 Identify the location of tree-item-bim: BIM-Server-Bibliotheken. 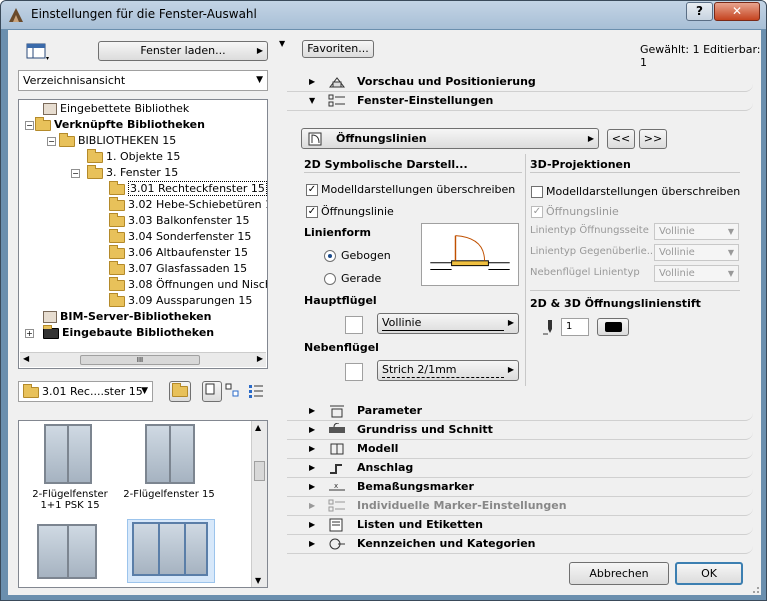
(127, 317).